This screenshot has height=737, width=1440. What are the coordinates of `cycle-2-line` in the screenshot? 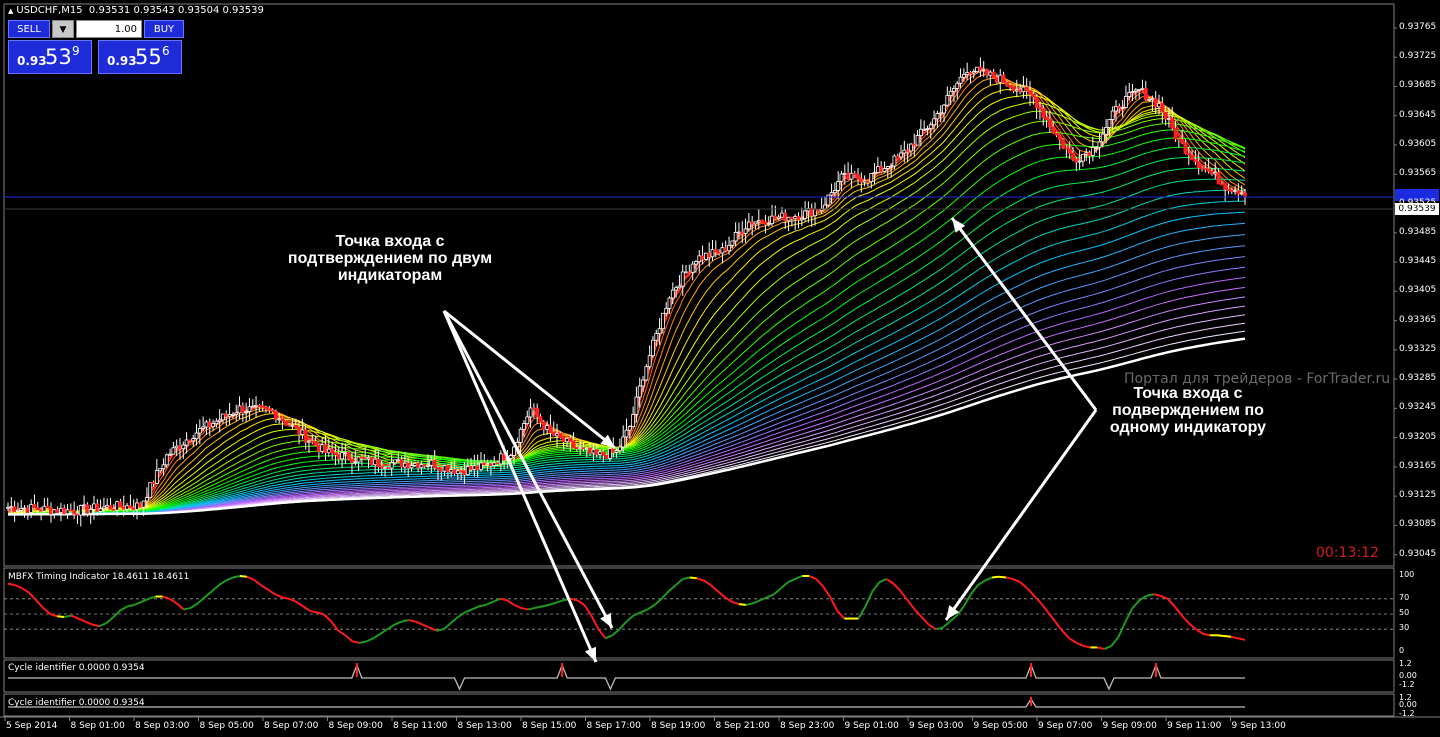 It's located at (626, 702).